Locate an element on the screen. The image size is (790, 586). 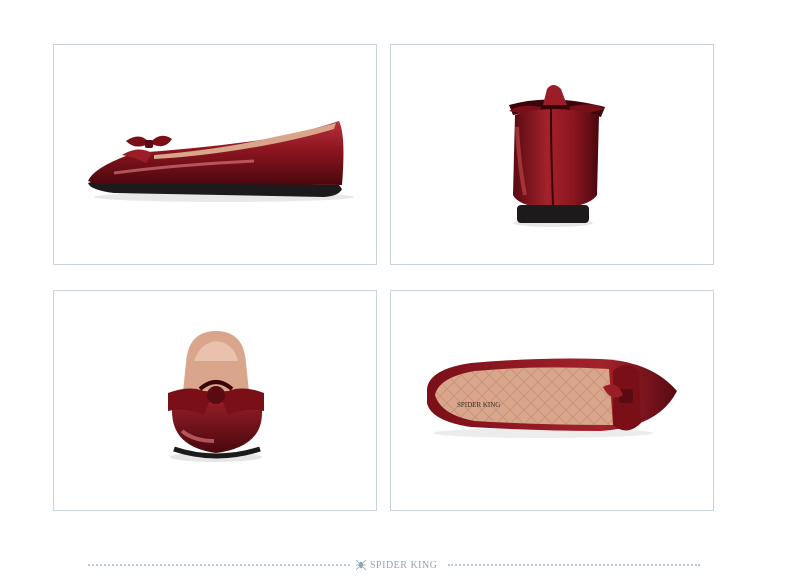
dotted-divider-right is located at coordinates (574, 565).